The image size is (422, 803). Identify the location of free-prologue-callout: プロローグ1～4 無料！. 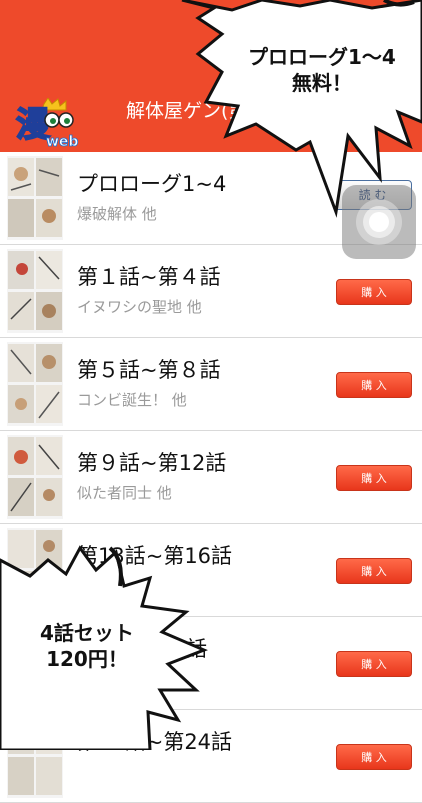
(322, 70).